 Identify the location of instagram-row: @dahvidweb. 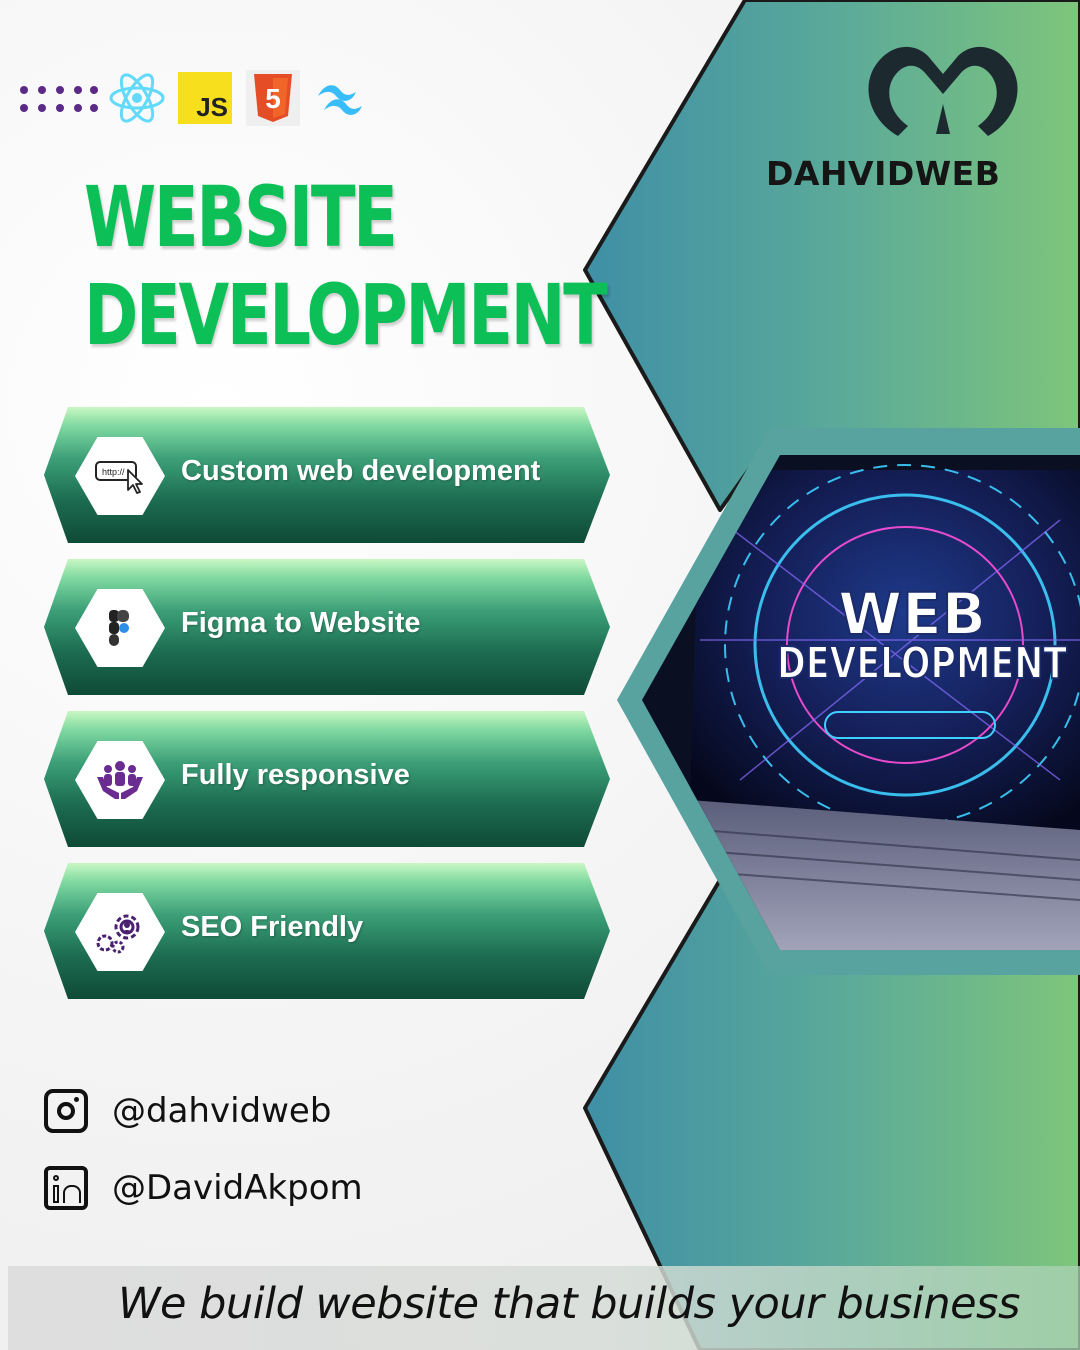
(187, 1111).